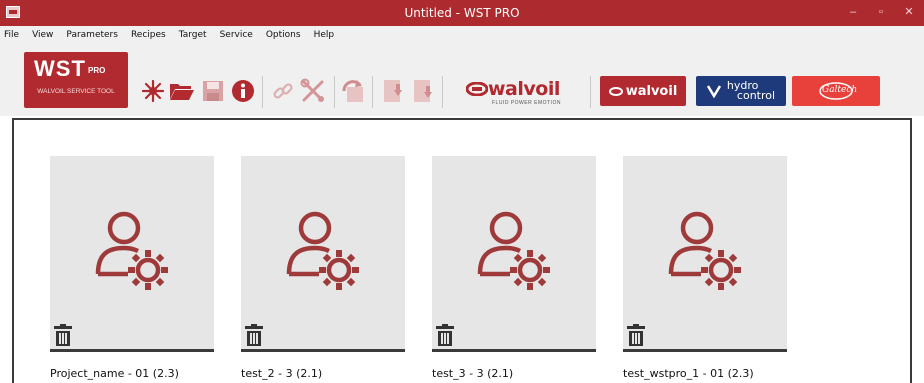 The height and width of the screenshot is (383, 924). What do you see at coordinates (651, 91) in the screenshot?
I see `walvoil-button-label: walvoil` at bounding box center [651, 91].